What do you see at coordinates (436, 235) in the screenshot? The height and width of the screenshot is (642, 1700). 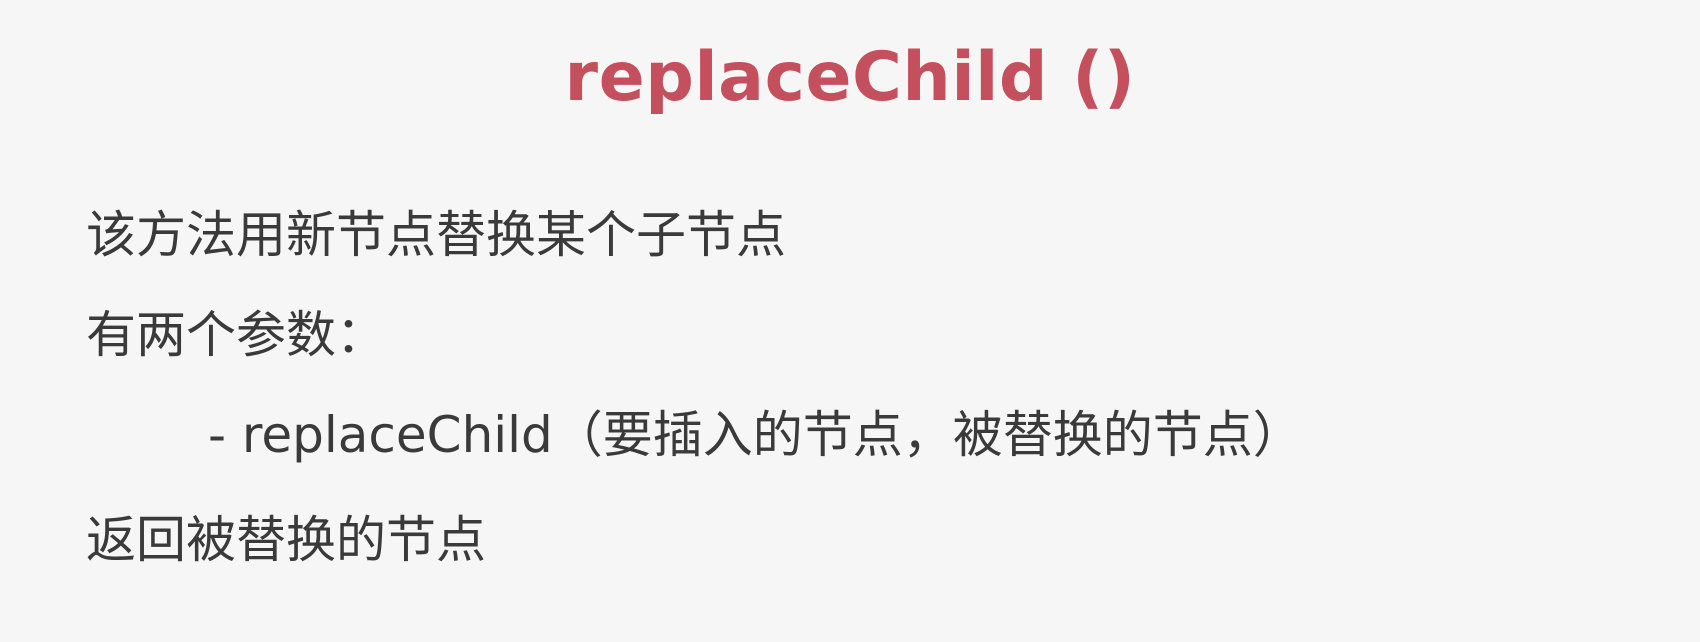 I see `description-line: 该方法用新节点替换某个子节点` at bounding box center [436, 235].